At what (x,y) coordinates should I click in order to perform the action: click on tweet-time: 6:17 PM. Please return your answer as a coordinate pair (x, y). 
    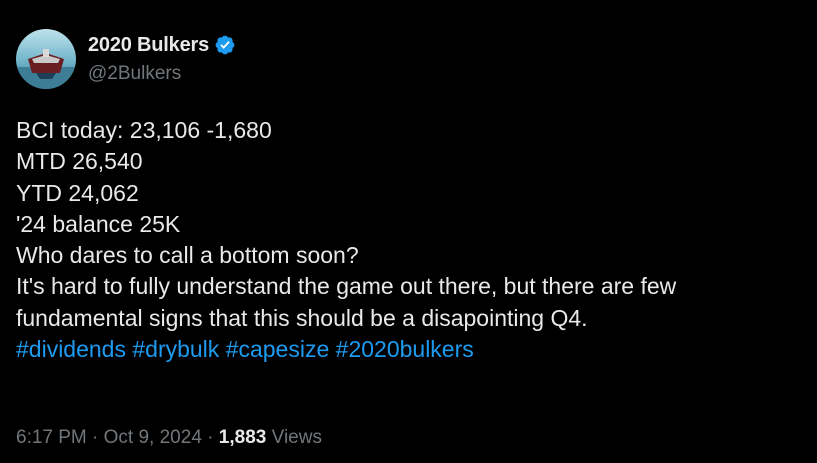
    Looking at the image, I should click on (51, 437).